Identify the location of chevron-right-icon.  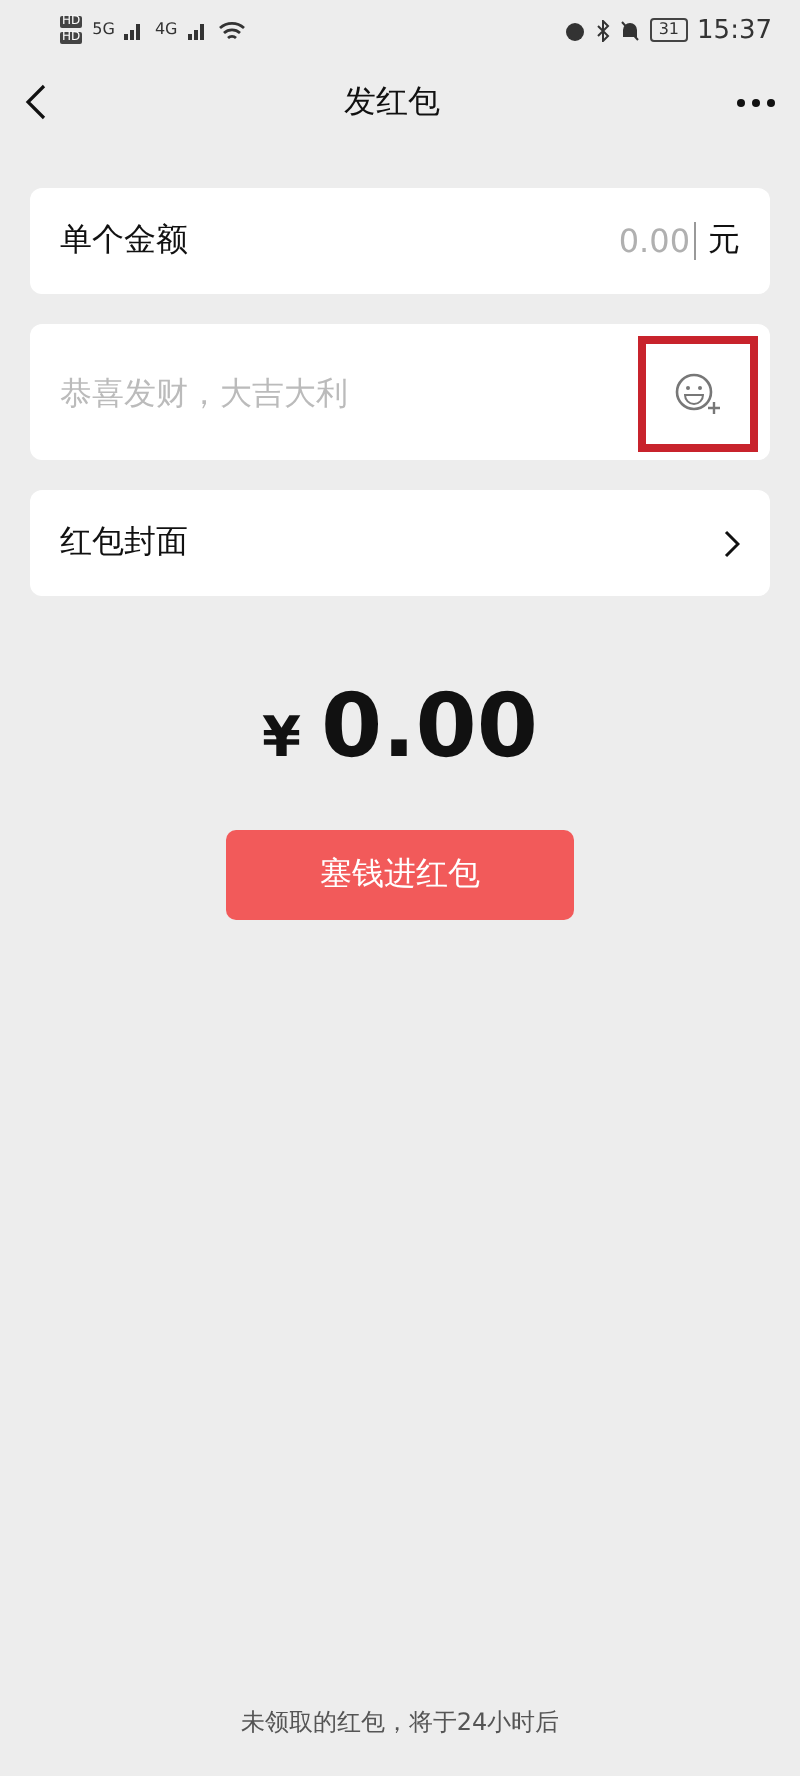
(732, 543).